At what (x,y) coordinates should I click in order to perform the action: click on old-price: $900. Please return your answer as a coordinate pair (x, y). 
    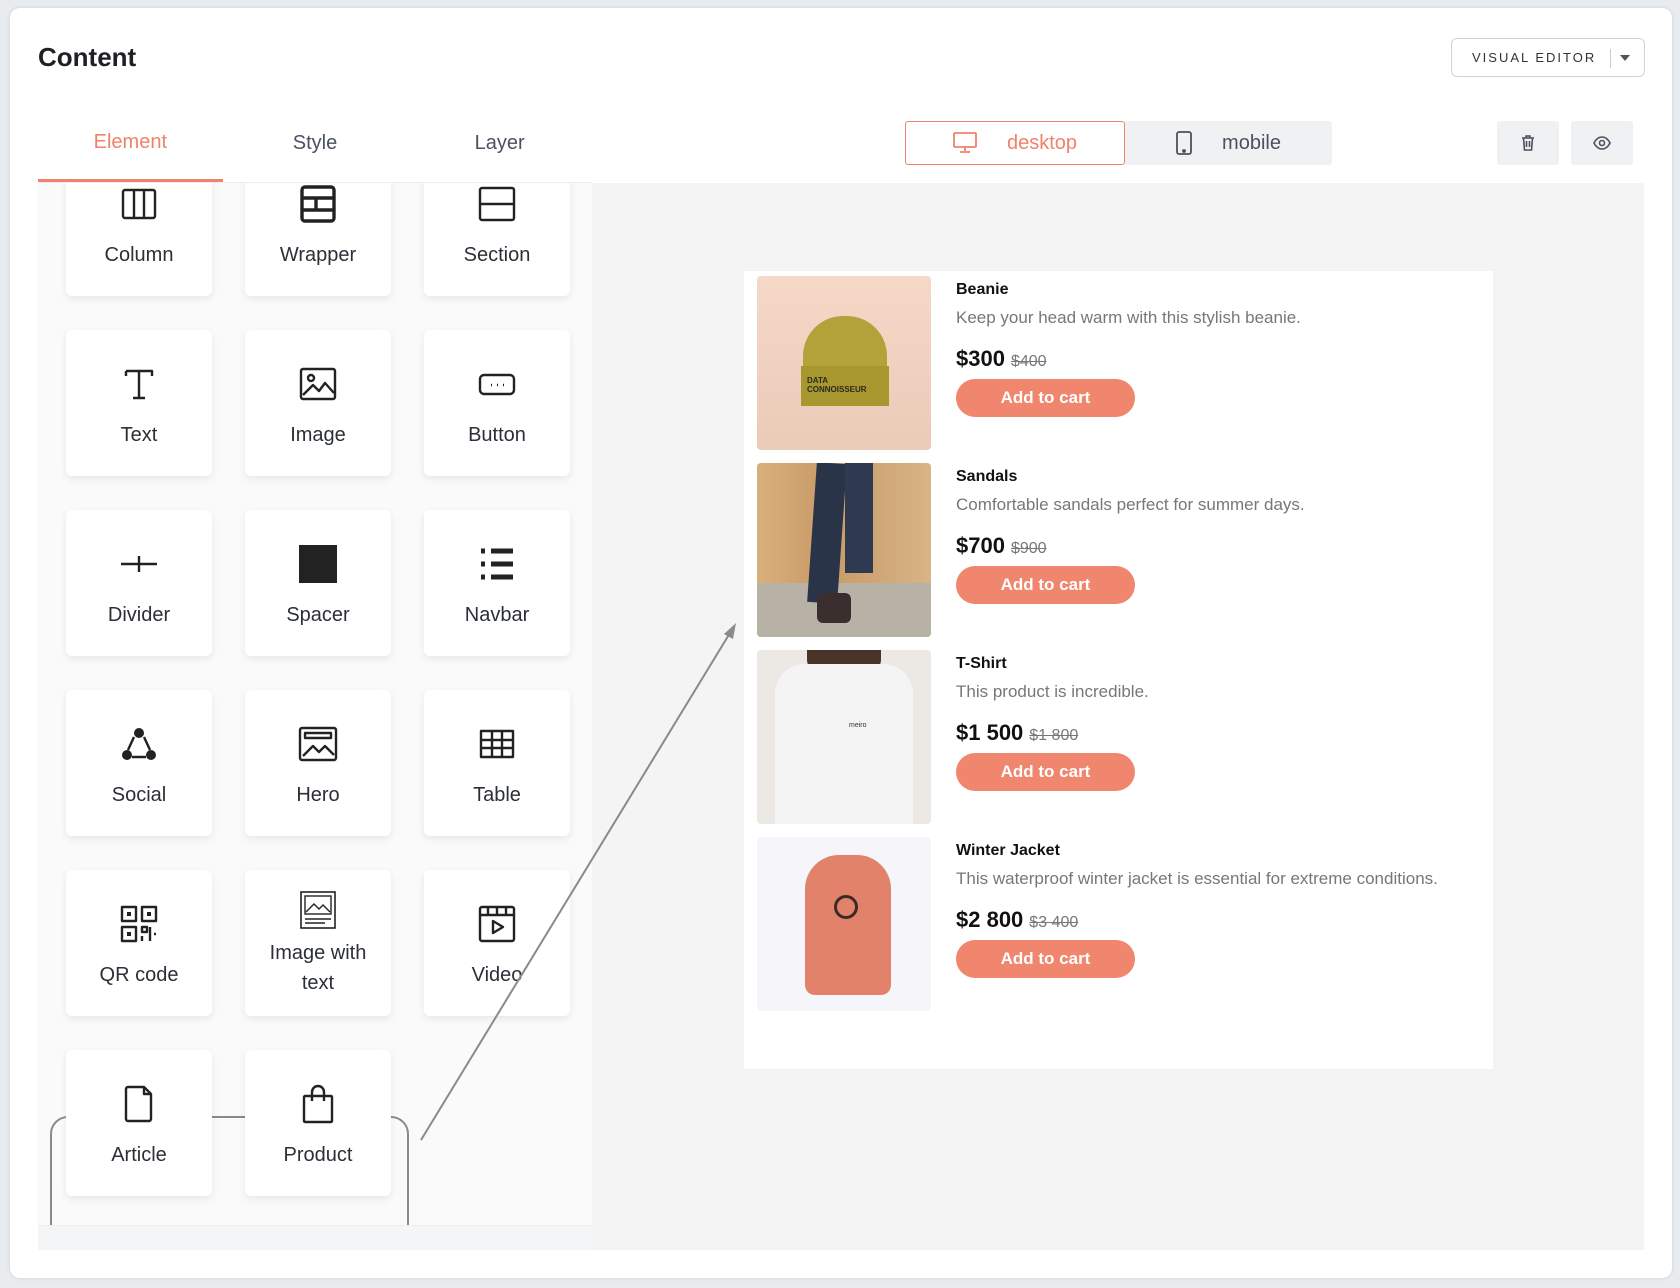
    Looking at the image, I should click on (1028, 548).